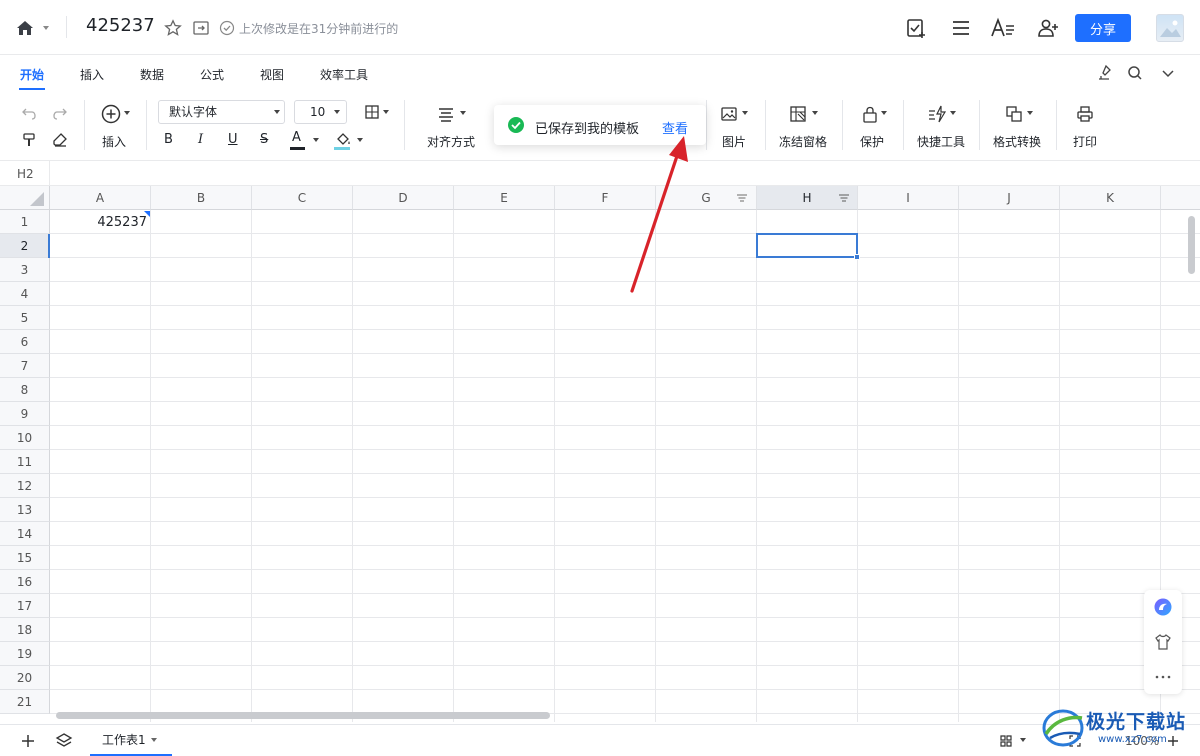 The width and height of the screenshot is (1200, 756). What do you see at coordinates (463, 113) in the screenshot?
I see `align-chevron-down-icon` at bounding box center [463, 113].